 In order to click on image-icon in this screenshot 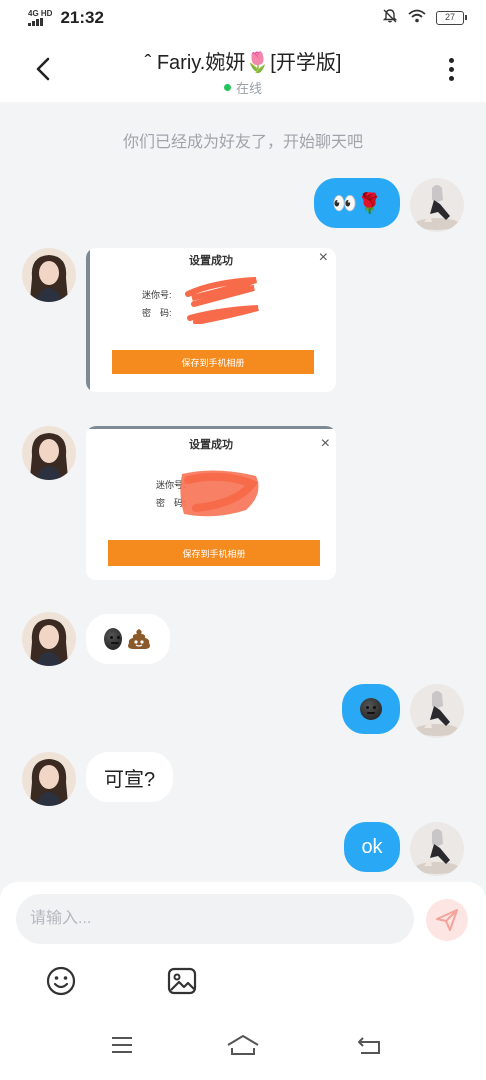, I will do `click(182, 981)`.